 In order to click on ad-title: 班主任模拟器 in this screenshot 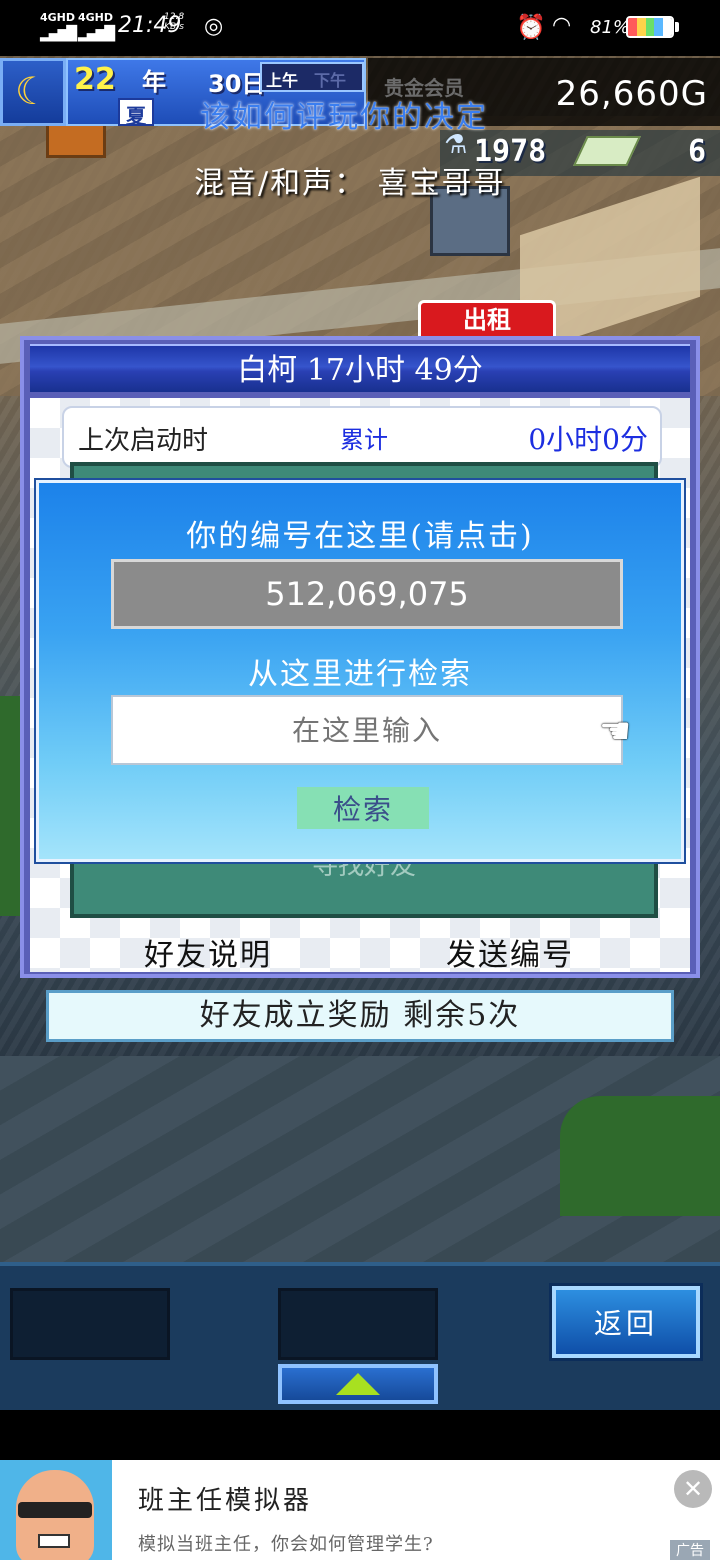, I will do `click(225, 1501)`.